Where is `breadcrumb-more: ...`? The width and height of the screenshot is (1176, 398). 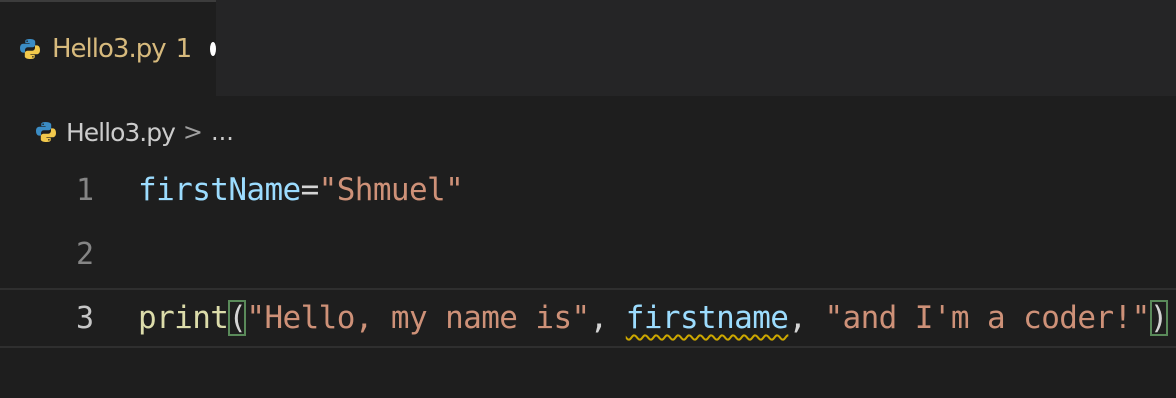 breadcrumb-more: ... is located at coordinates (222, 132).